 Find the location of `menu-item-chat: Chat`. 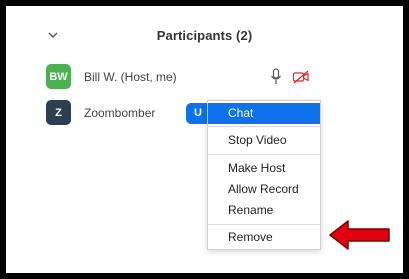

menu-item-chat: Chat is located at coordinates (264, 113).